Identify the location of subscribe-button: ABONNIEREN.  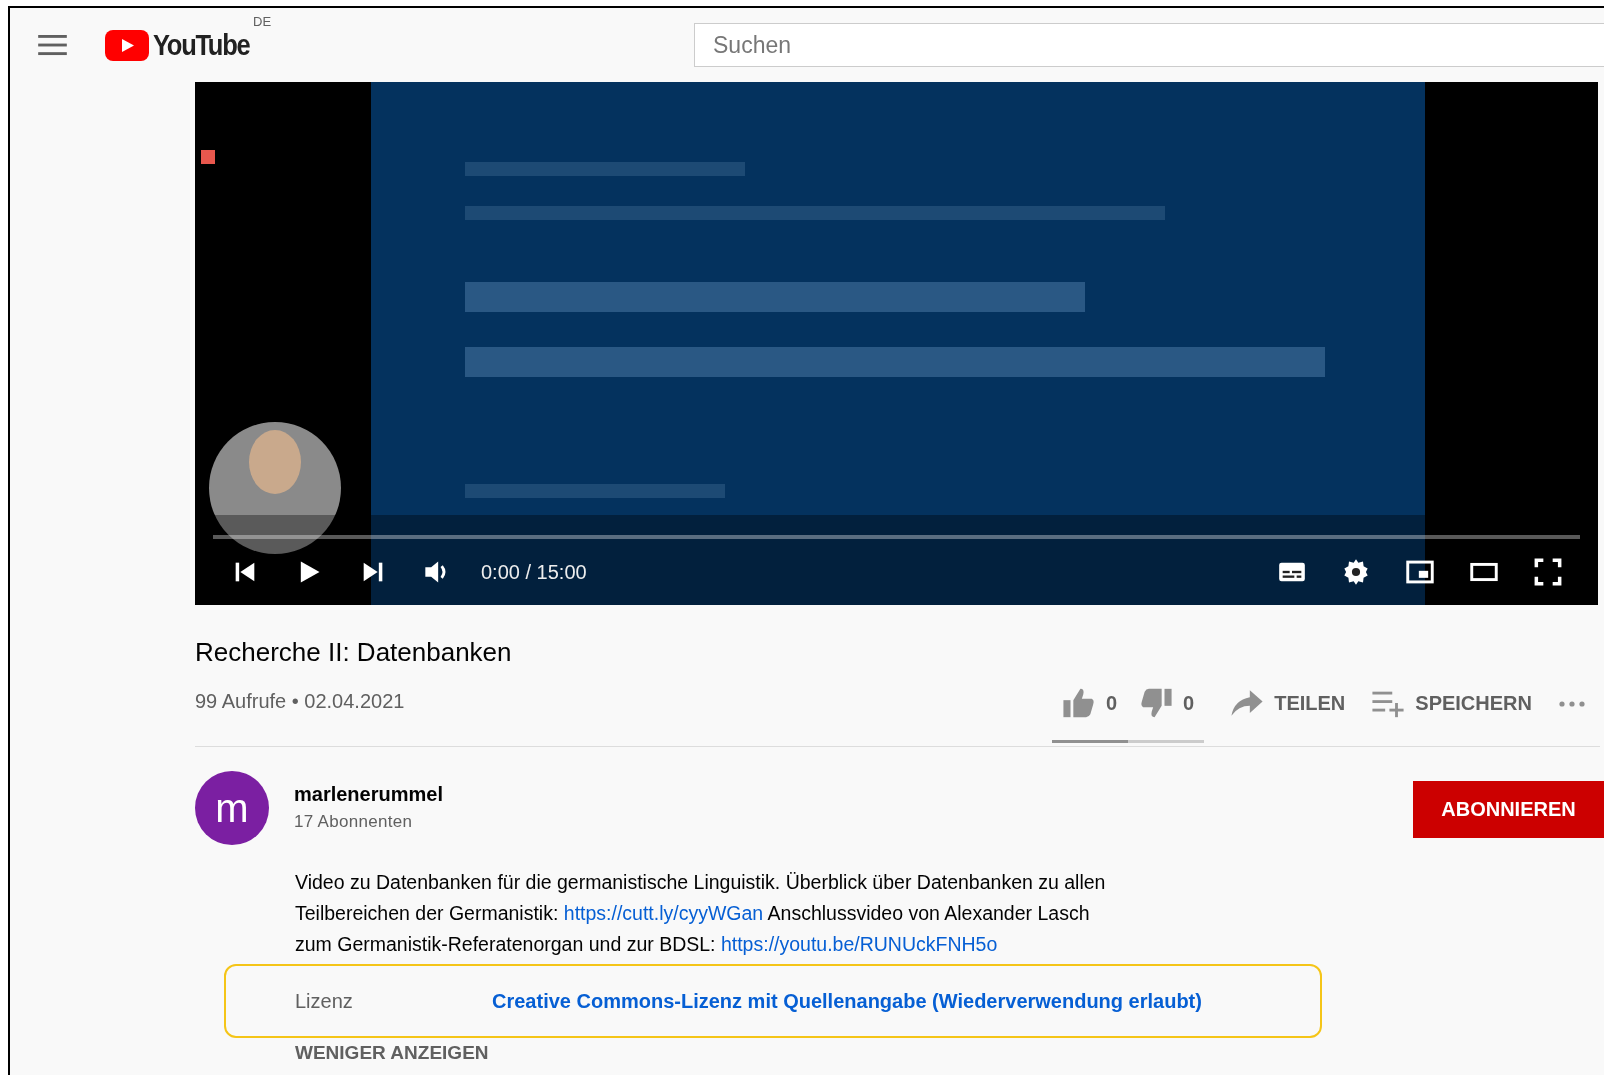
(1508, 809).